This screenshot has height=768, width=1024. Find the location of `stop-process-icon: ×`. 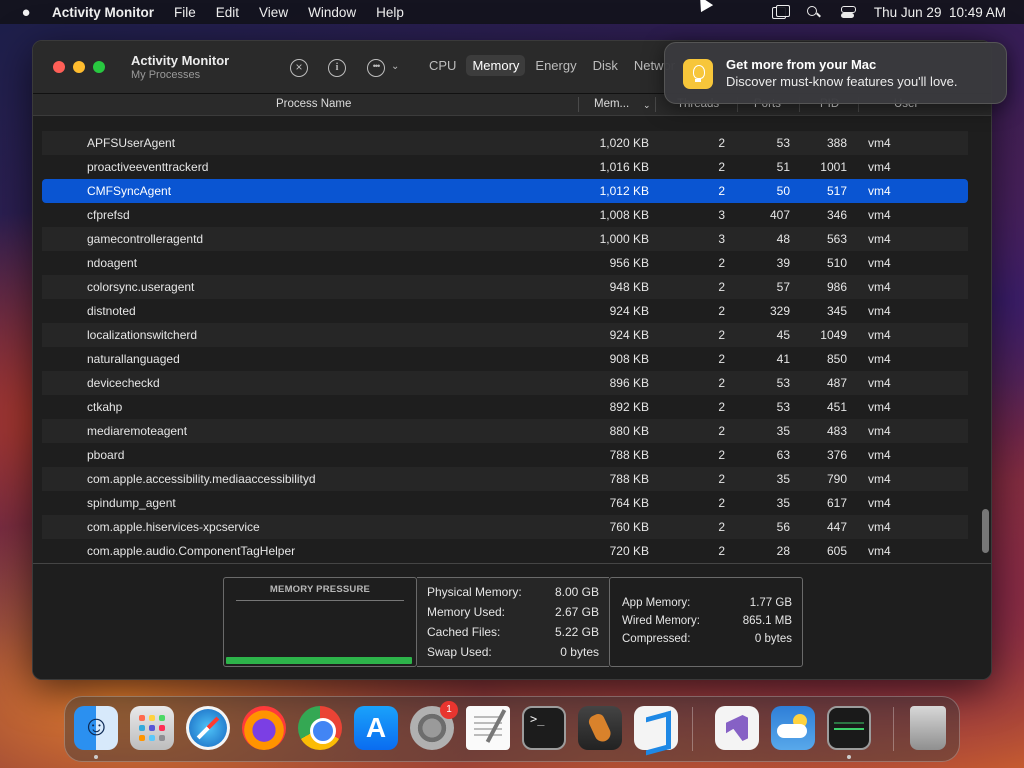

stop-process-icon: × is located at coordinates (299, 68).